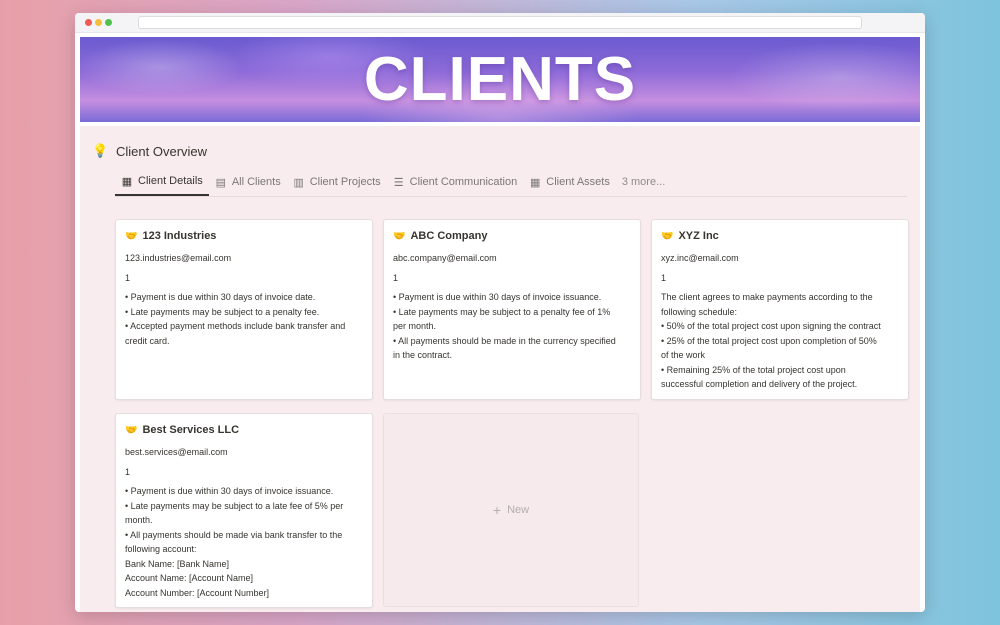 Image resolution: width=1000 pixels, height=625 pixels. Describe the element at coordinates (244, 236) in the screenshot. I see `card-header: 🤝 123 Industries` at that location.